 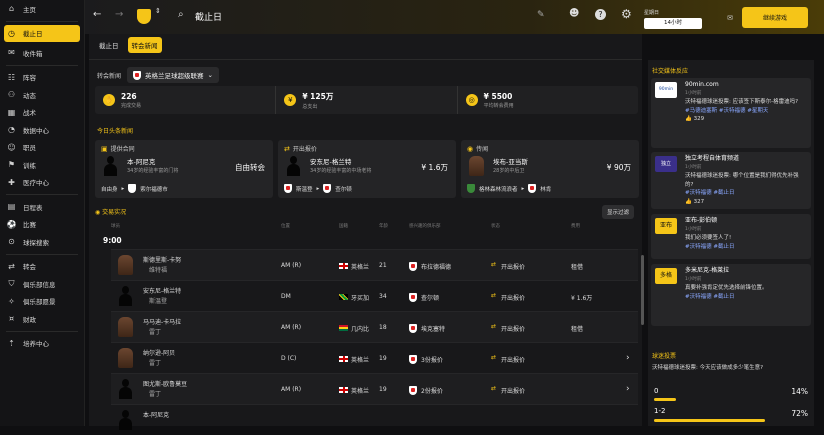 I want to click on player-club: 斯温登, so click(x=158, y=300).